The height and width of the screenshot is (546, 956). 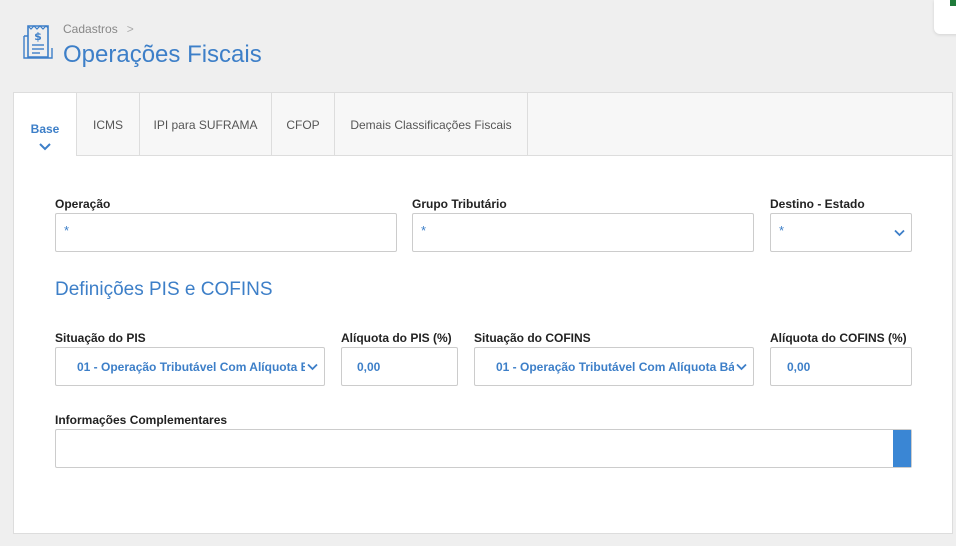 I want to click on aliquota-cofins-label: Alíquota do COFINS (%), so click(x=838, y=338).